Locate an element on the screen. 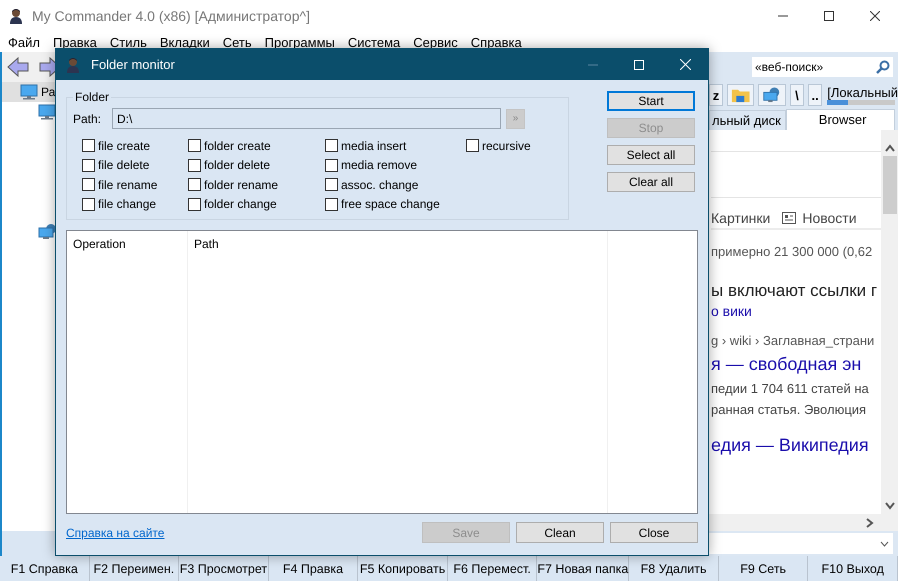 This screenshot has width=898, height=581. checkbox-label: folder rename is located at coordinates (241, 185).